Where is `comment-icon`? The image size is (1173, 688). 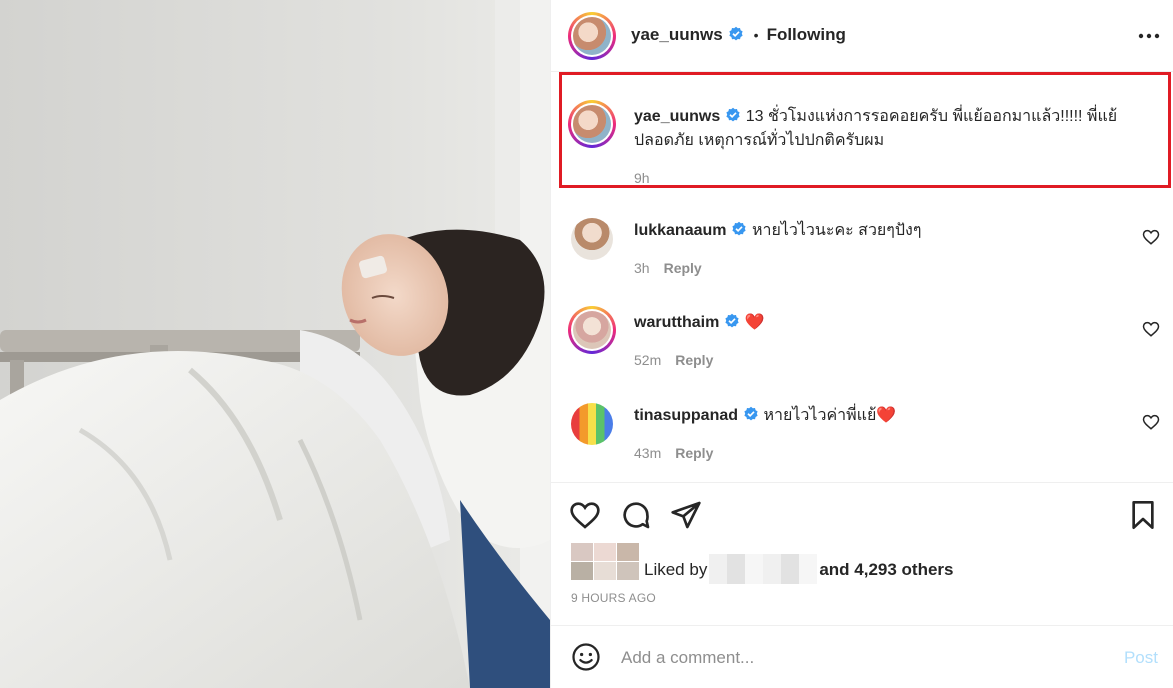 comment-icon is located at coordinates (636, 515).